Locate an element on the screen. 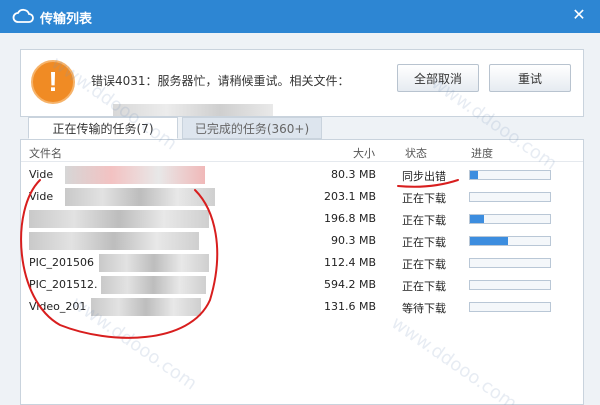 Image resolution: width=600 pixels, height=405 pixels. file-size: 196.8 MB is located at coordinates (349, 218).